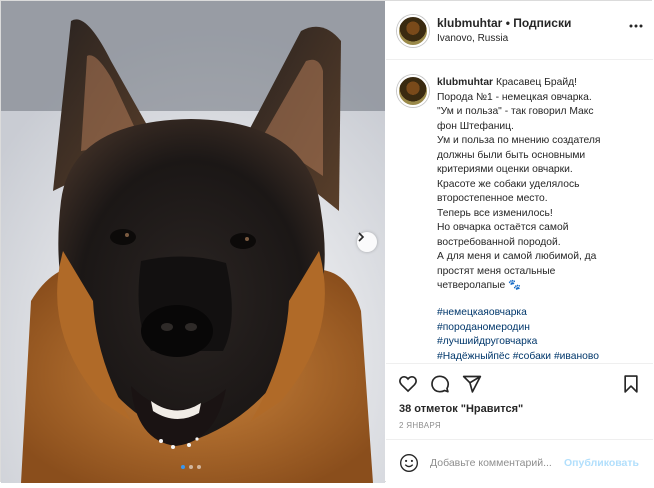 The height and width of the screenshot is (488, 654). I want to click on hashtag-link: #Надёжныйпёс, so click(473, 356).